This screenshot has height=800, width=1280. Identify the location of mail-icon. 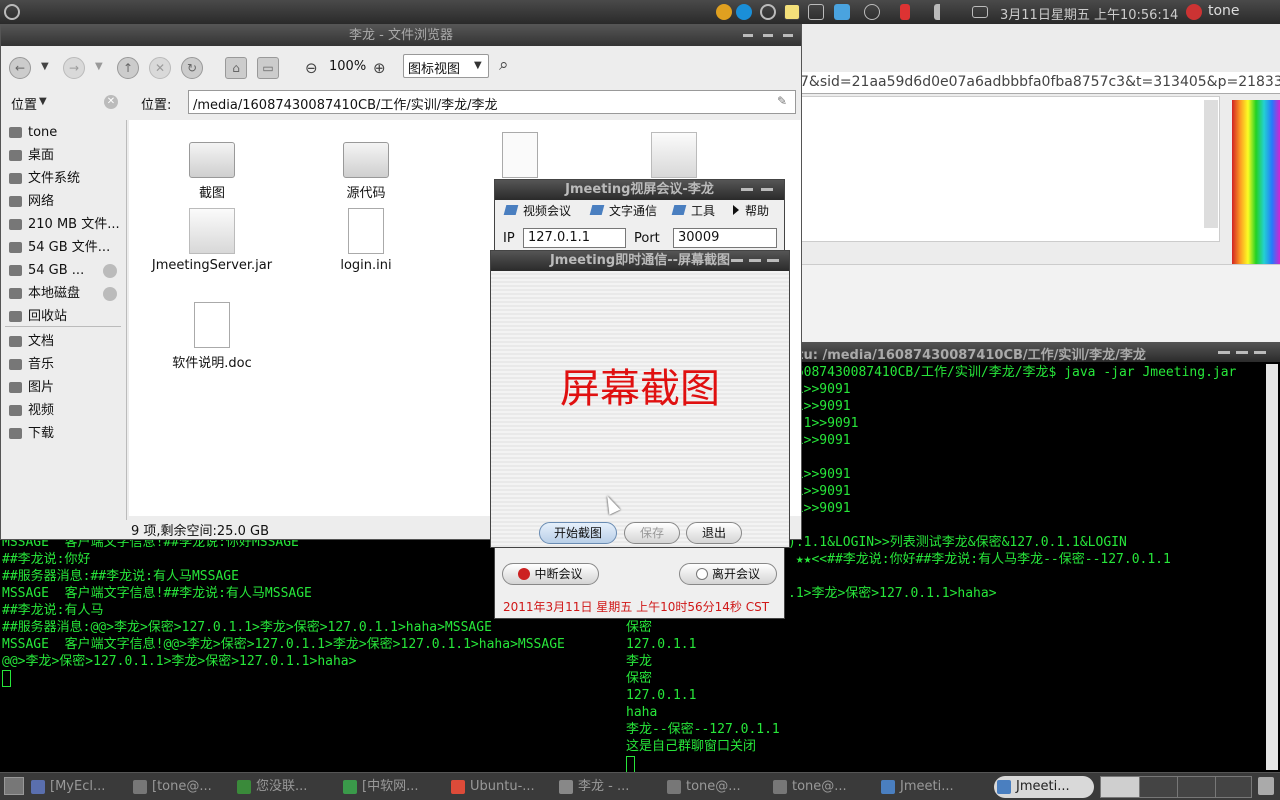
(980, 12).